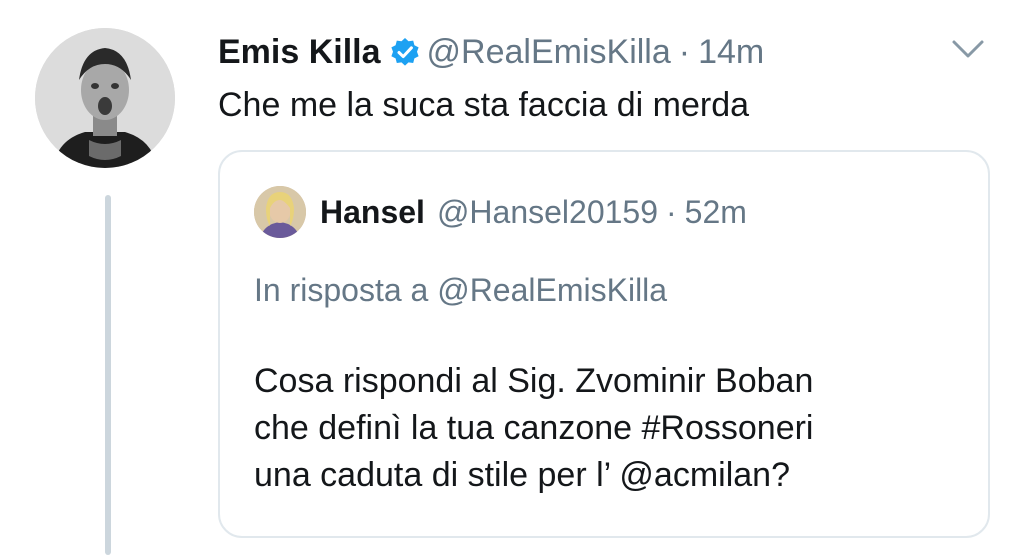  Describe the element at coordinates (968, 49) in the screenshot. I see `chevron-down-icon` at that location.